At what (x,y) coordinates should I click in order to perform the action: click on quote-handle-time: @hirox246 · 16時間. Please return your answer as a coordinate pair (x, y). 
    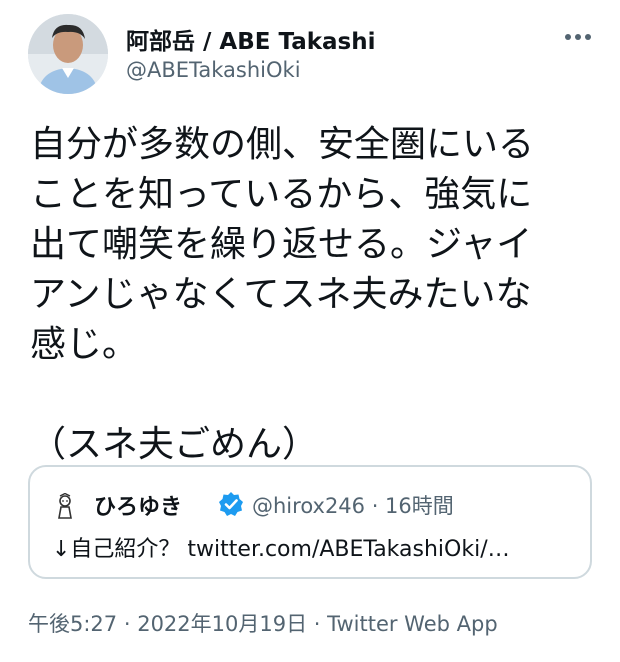
    Looking at the image, I should click on (353, 506).